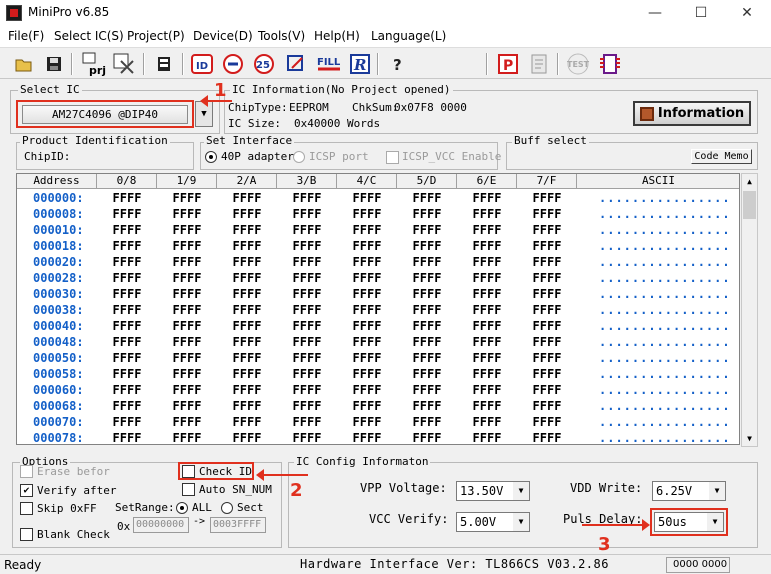 The image size is (771, 574). What do you see at coordinates (655, 13) in the screenshot?
I see `minimize-button: —` at bounding box center [655, 13].